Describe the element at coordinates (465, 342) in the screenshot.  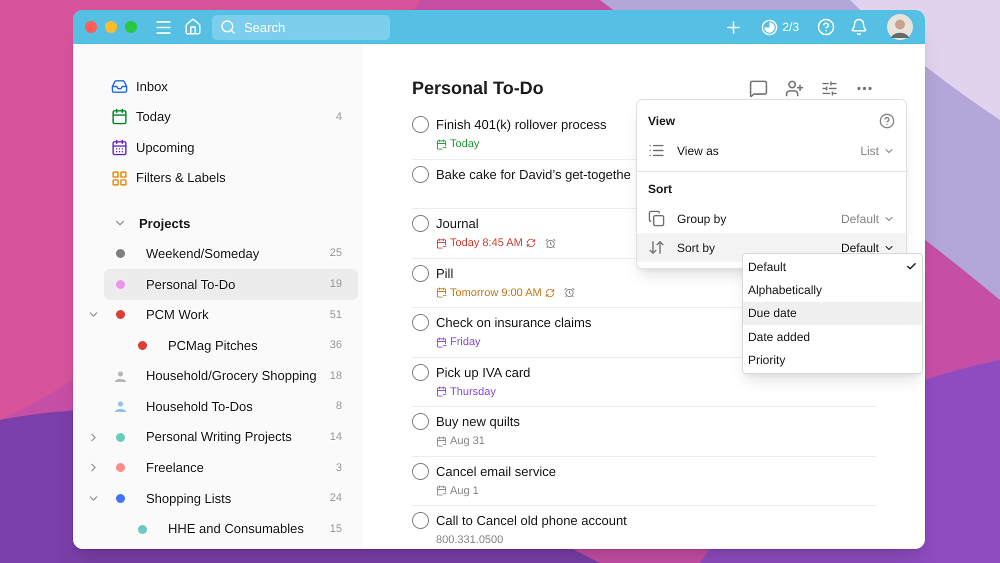
I see `due-date: Friday` at that location.